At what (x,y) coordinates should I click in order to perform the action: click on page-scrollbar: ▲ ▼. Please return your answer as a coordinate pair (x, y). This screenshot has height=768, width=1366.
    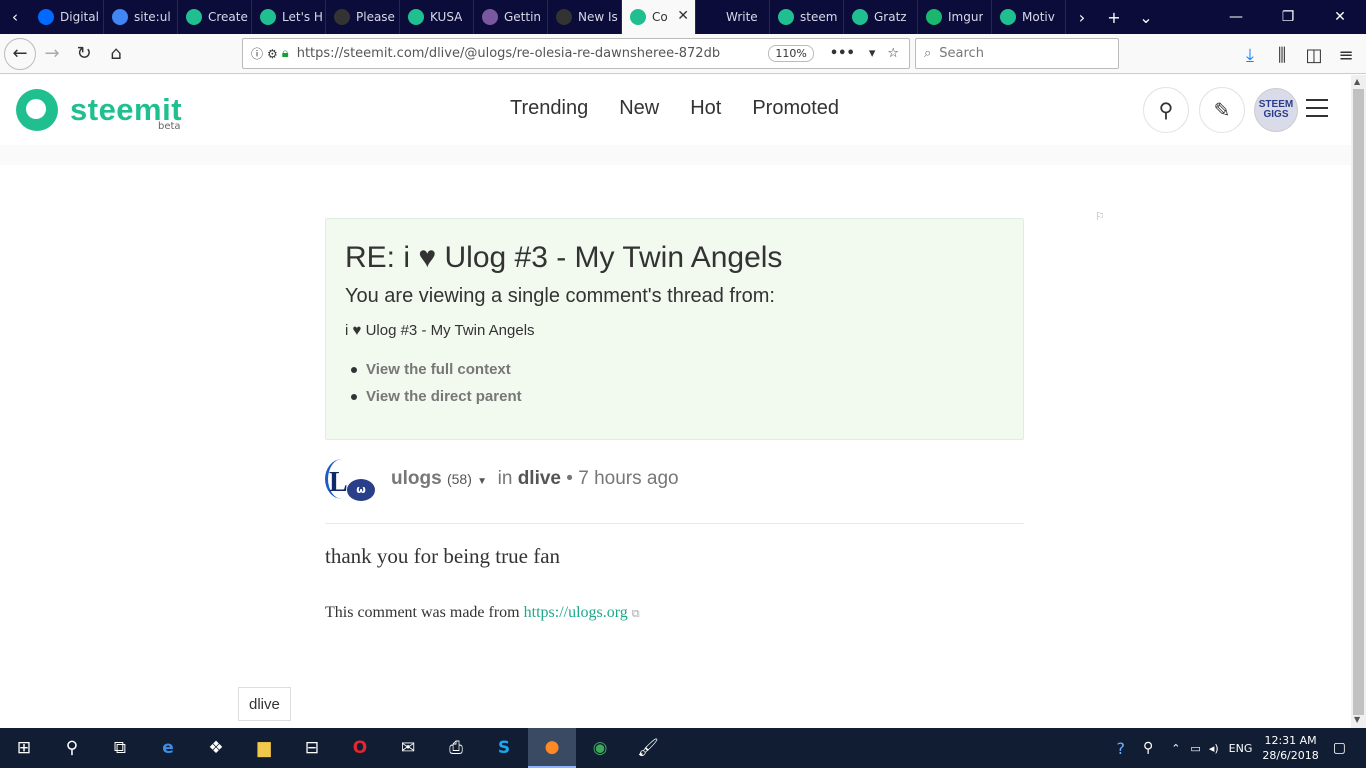
    Looking at the image, I should click on (1358, 401).